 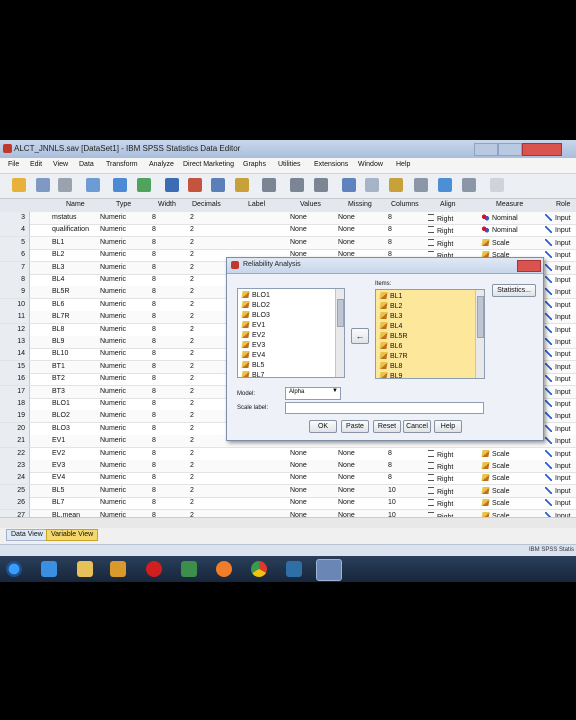 I want to click on row-number: 18, so click(x=15, y=404).